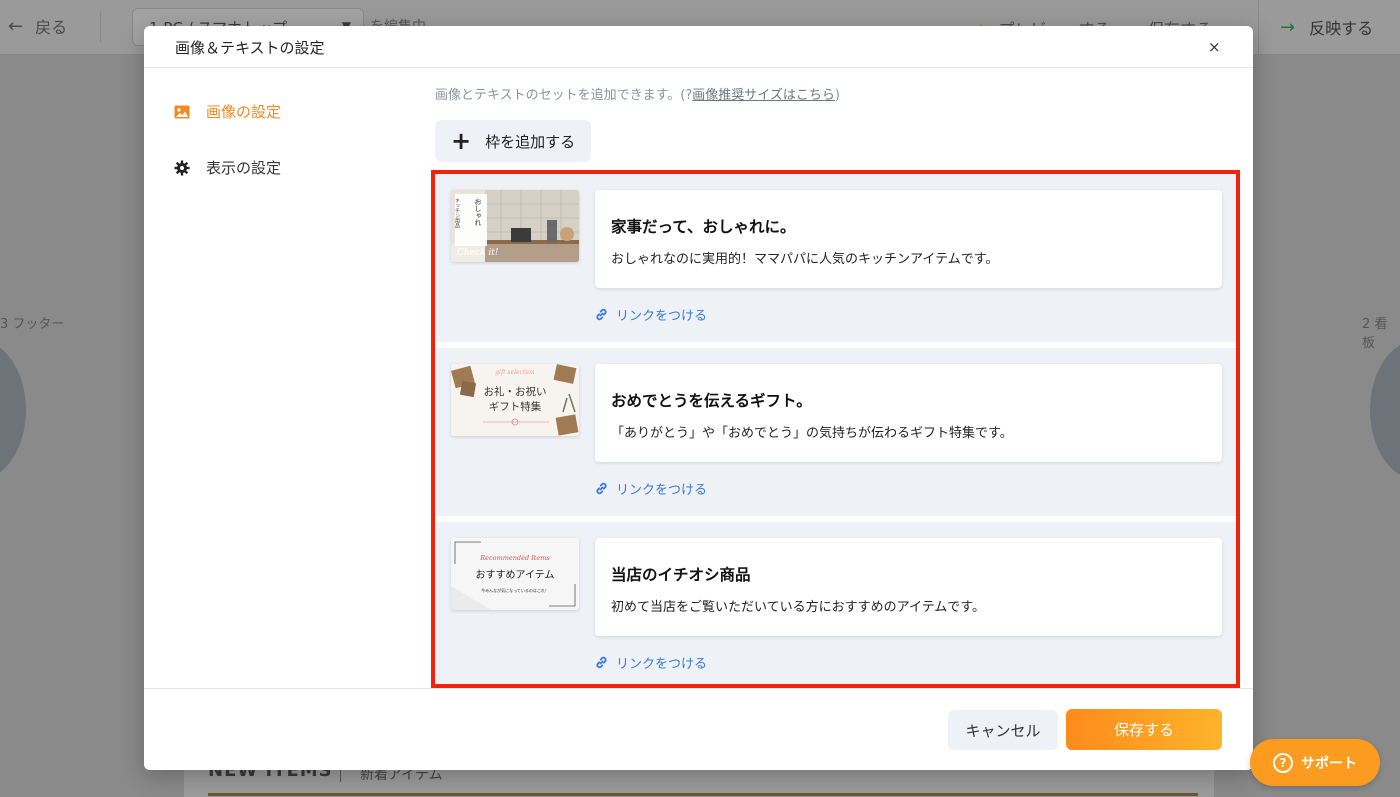 The width and height of the screenshot is (1400, 797). Describe the element at coordinates (711, 401) in the screenshot. I see `item-title: おめでとうを伝えるギフト。` at that location.